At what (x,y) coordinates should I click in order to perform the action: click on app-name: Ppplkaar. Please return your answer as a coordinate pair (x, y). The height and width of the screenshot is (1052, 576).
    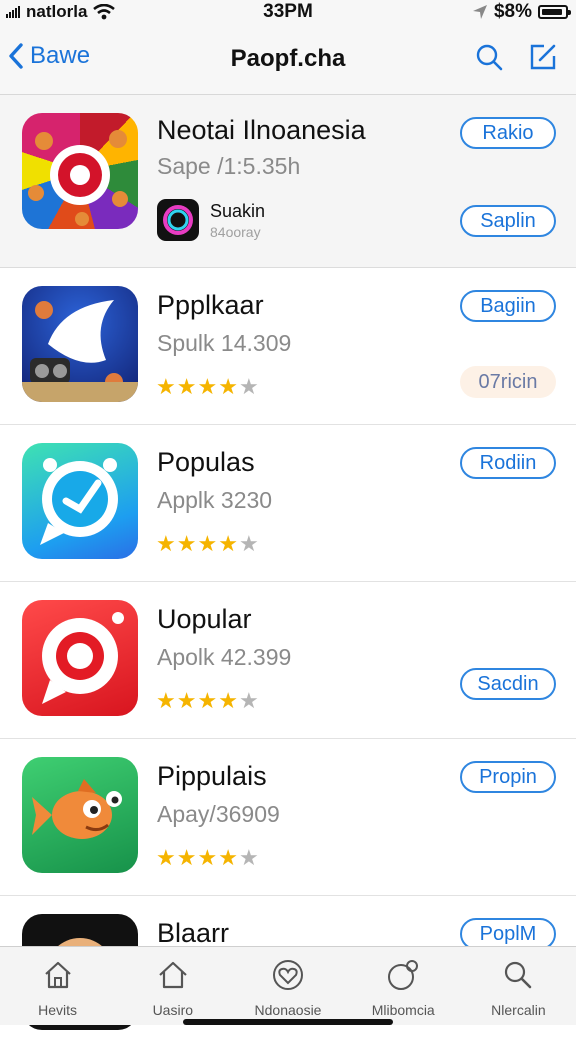
    Looking at the image, I should click on (210, 305).